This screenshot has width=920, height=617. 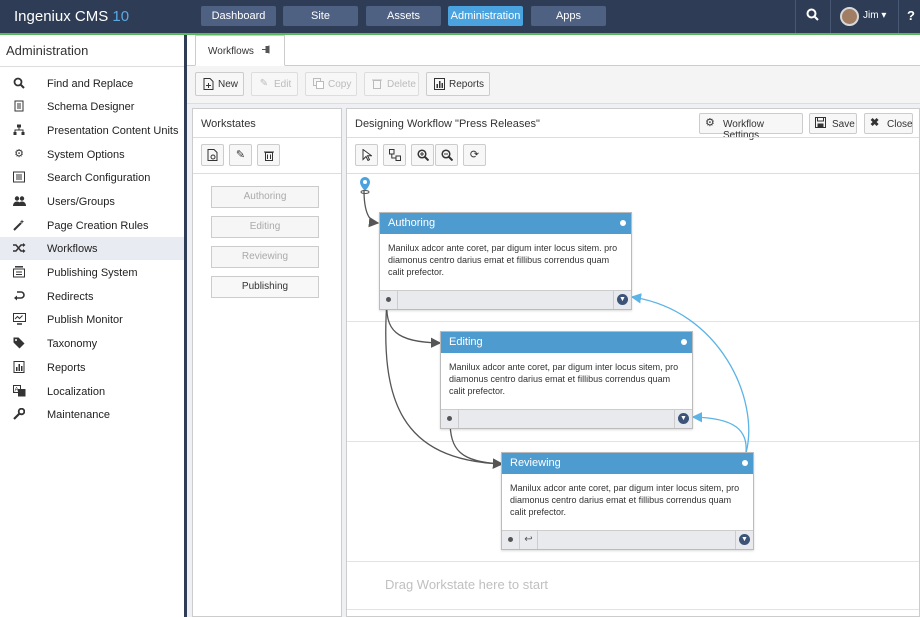 What do you see at coordinates (365, 186) in the screenshot?
I see `start-marker-icon` at bounding box center [365, 186].